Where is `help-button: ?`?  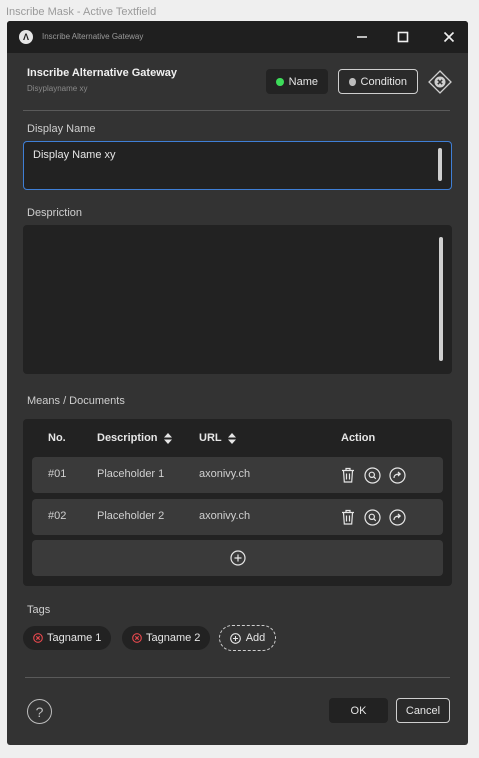 help-button: ? is located at coordinates (39, 711).